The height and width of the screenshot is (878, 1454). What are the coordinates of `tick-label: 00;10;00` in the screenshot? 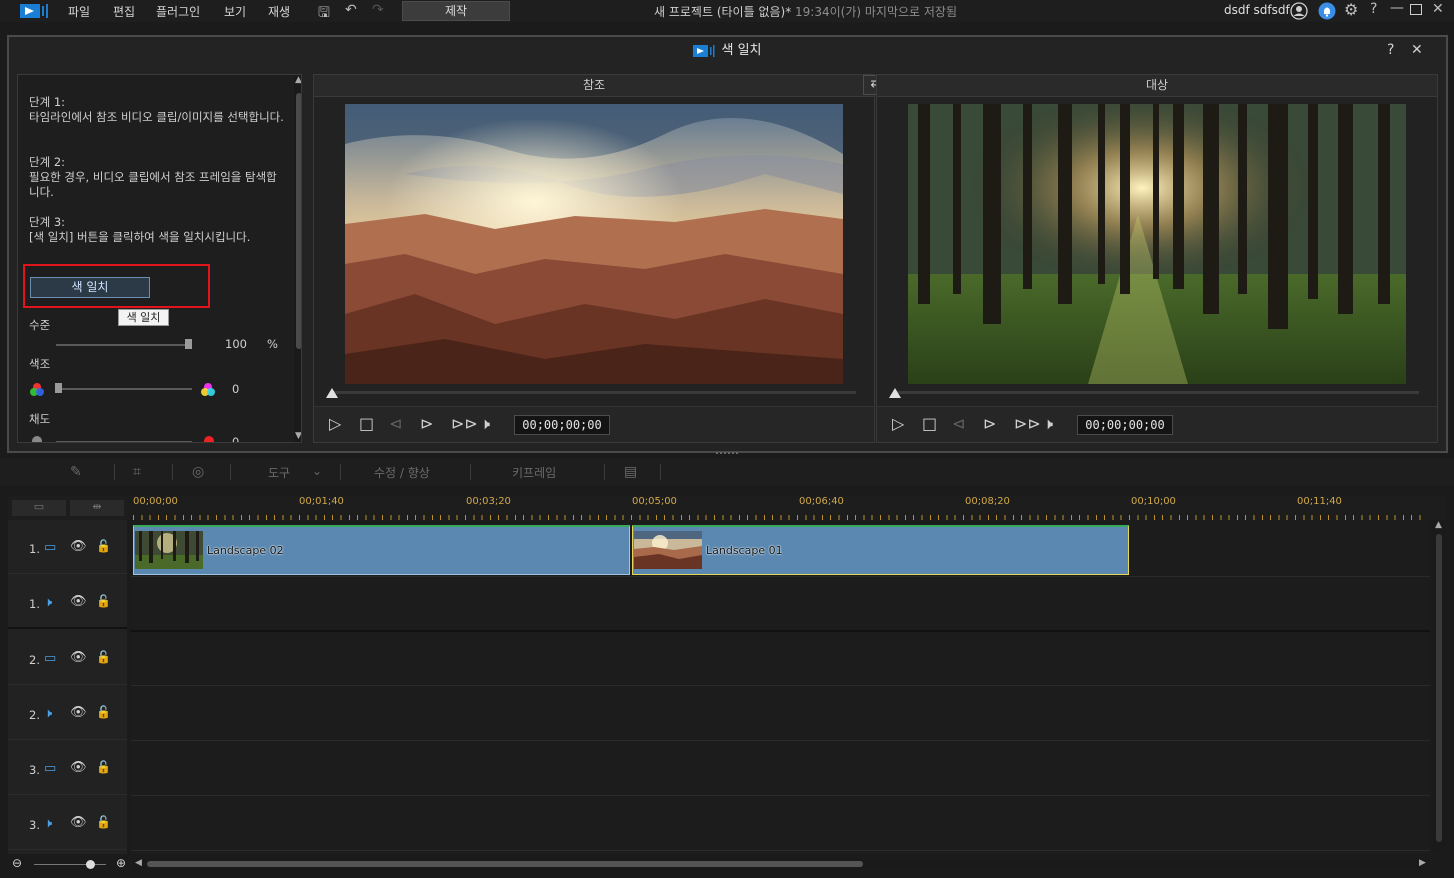 It's located at (1153, 501).